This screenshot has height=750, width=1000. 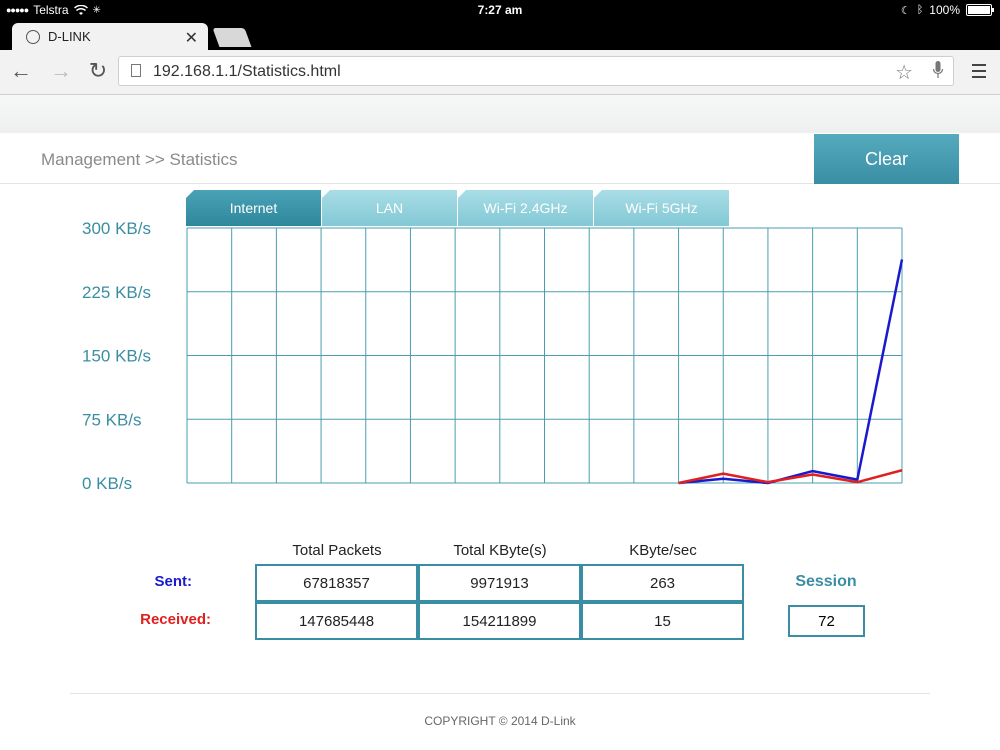 What do you see at coordinates (107, 483) in the screenshot?
I see `y-tick-label: 0 KB/s` at bounding box center [107, 483].